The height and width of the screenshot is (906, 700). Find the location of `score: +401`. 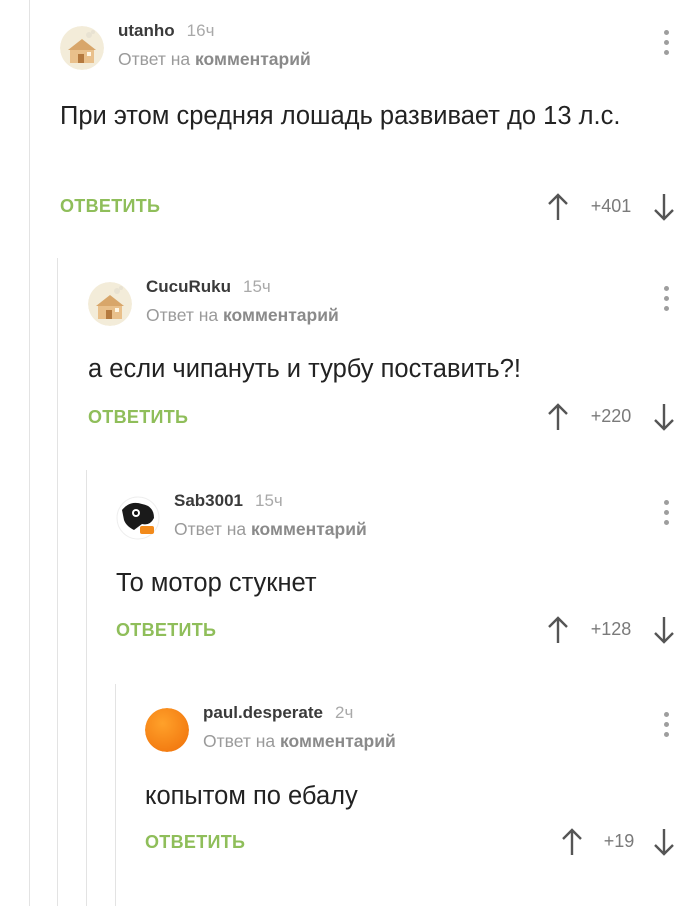

score: +401 is located at coordinates (611, 206).